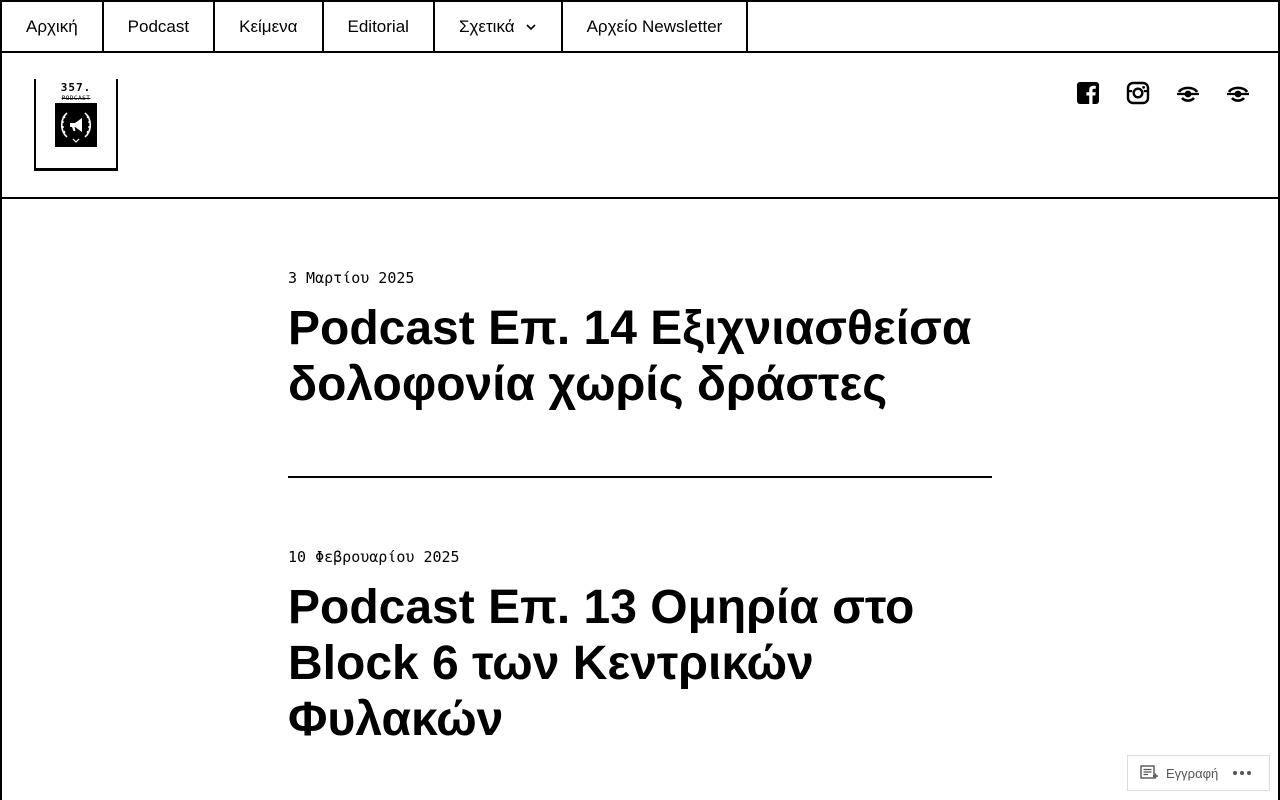 The width and height of the screenshot is (1280, 800). What do you see at coordinates (1088, 93) in the screenshot?
I see `facebook-icon` at bounding box center [1088, 93].